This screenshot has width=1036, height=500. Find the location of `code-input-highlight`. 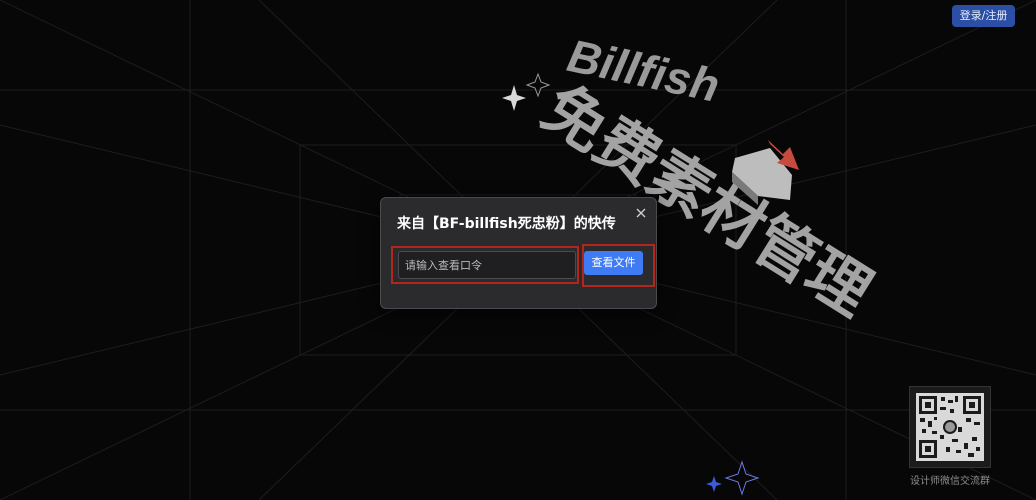

code-input-highlight is located at coordinates (485, 265).